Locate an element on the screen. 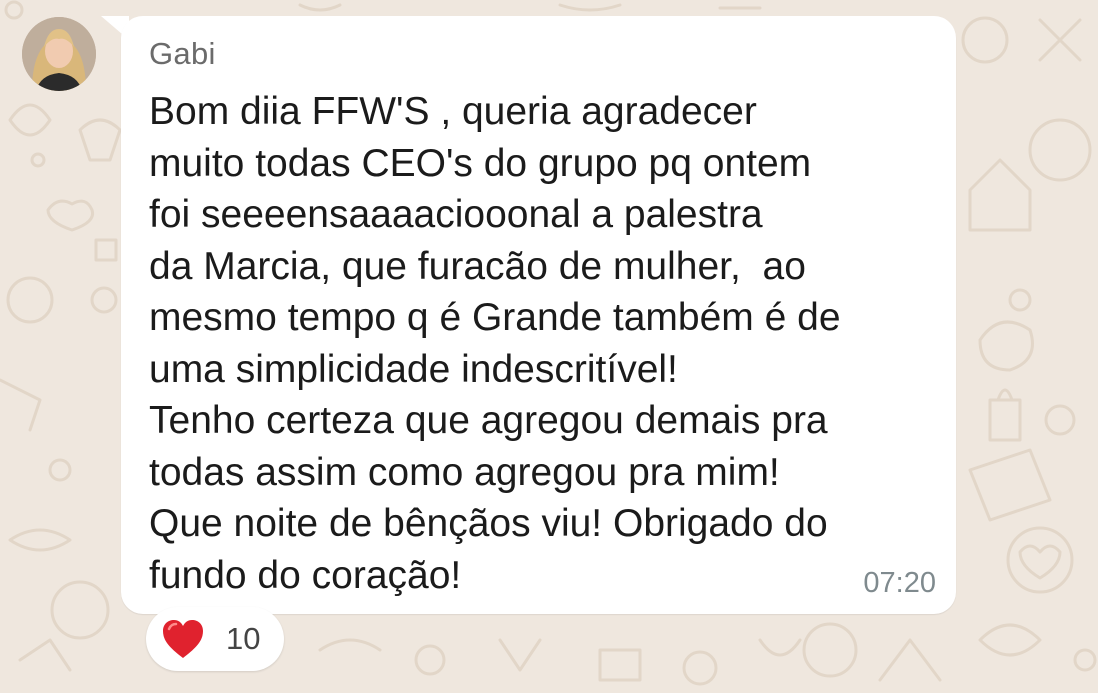 This screenshot has width=1098, height=693. sender-avatar is located at coordinates (59, 54).